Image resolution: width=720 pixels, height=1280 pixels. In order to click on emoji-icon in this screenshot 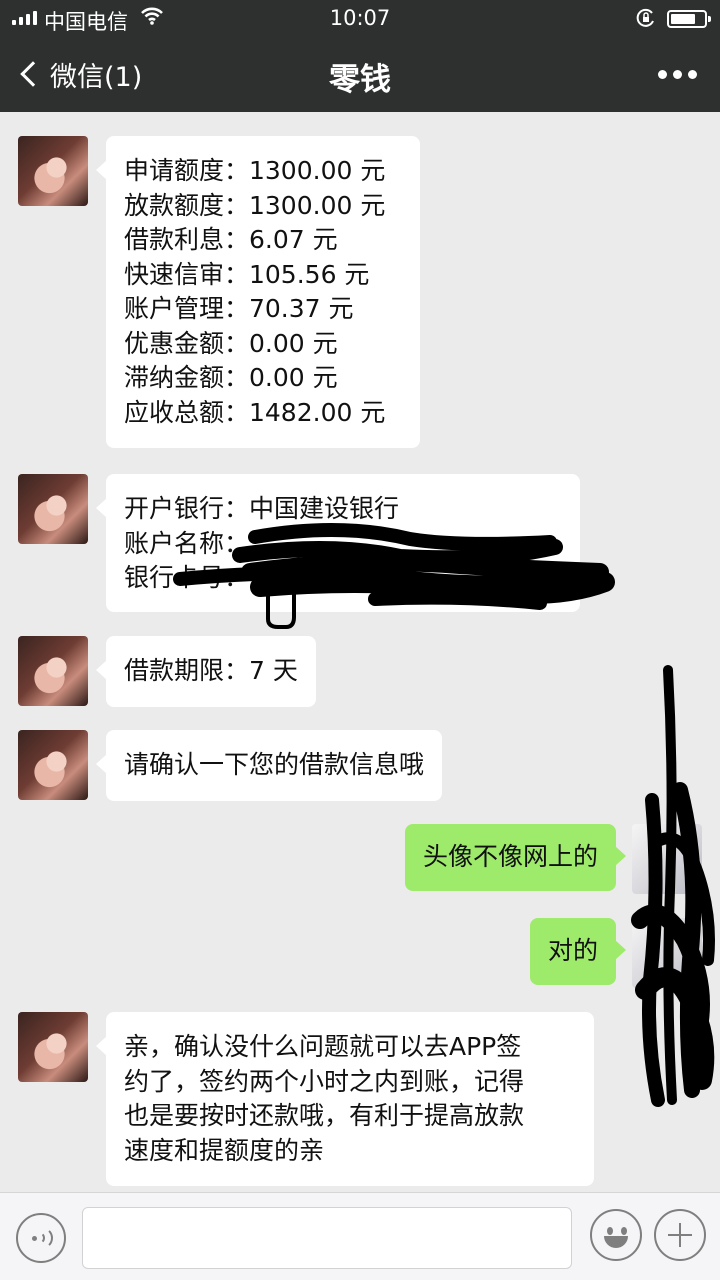, I will do `click(610, 1231)`.